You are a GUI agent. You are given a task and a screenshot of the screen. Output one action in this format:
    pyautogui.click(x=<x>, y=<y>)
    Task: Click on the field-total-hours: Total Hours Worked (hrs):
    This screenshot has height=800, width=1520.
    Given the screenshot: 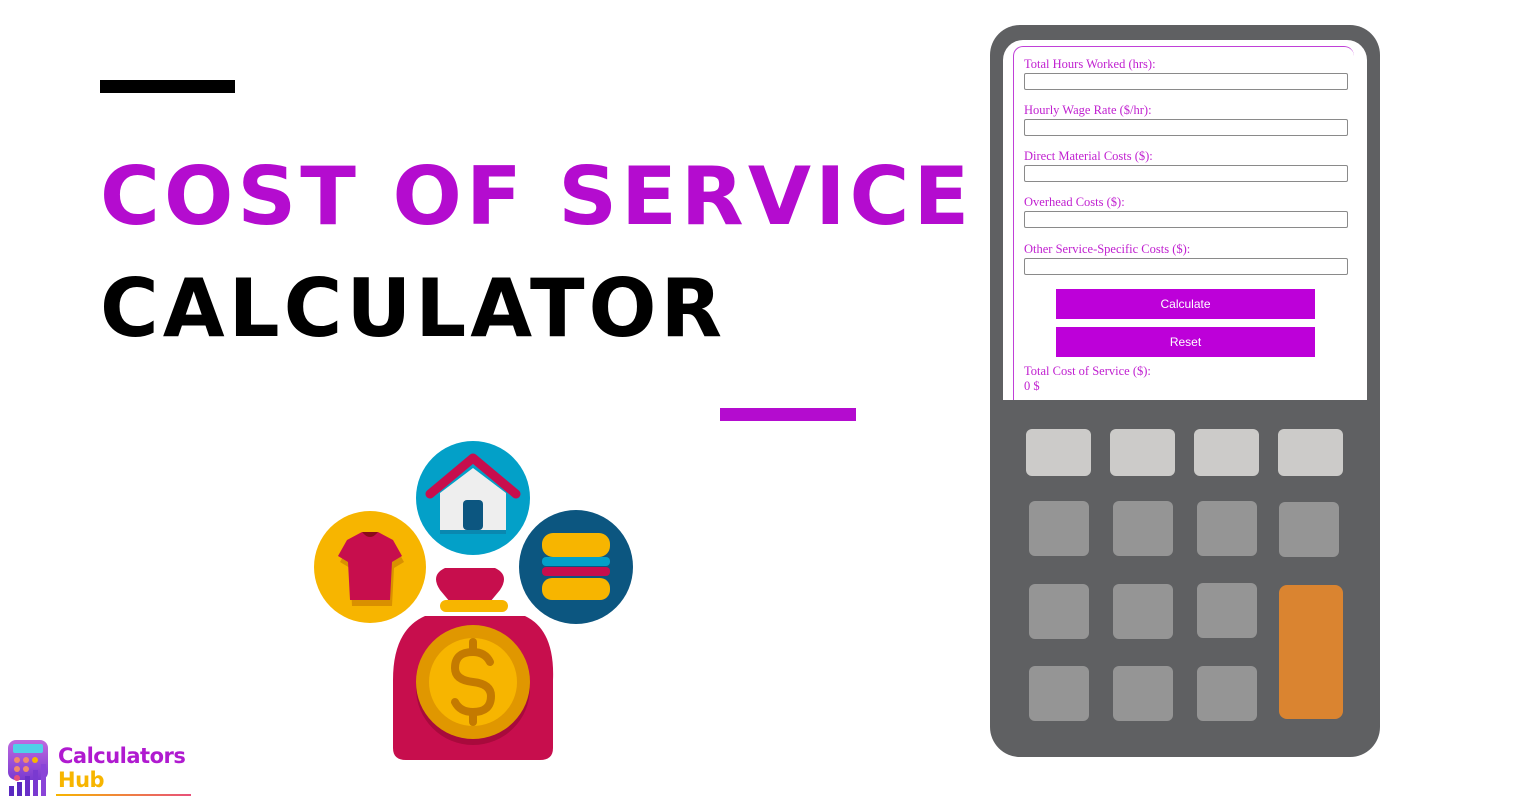 What is the action you would take?
    pyautogui.click(x=1186, y=73)
    